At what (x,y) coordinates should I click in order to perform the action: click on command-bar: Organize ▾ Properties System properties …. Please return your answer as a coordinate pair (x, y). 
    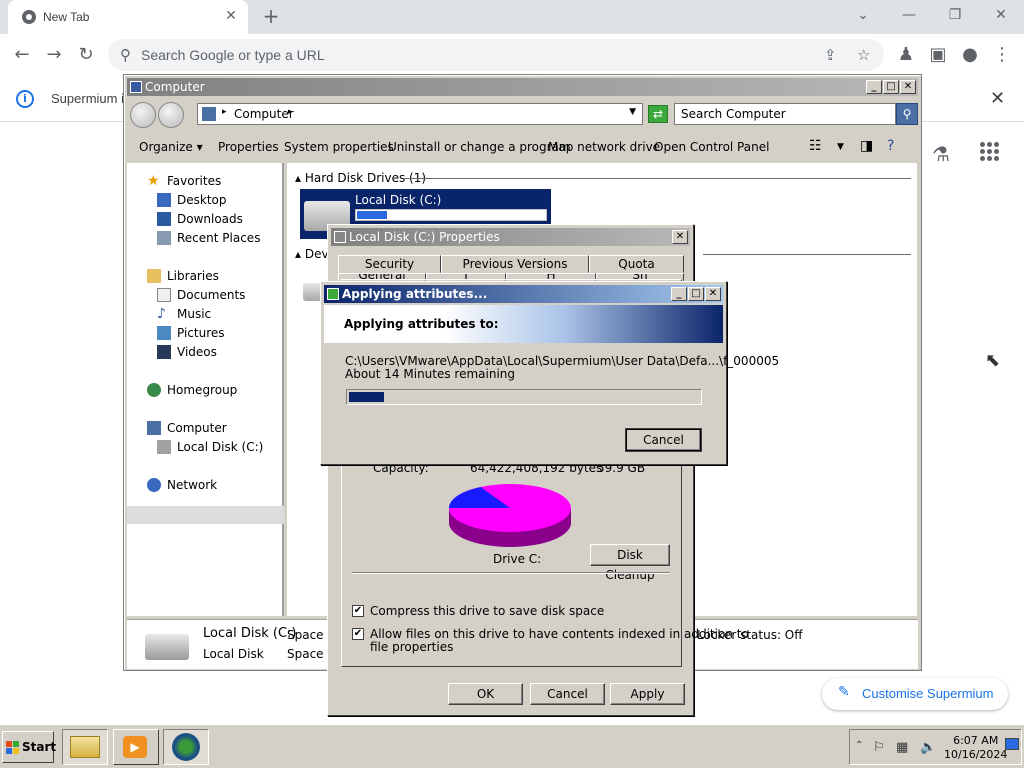
    Looking at the image, I should click on (522, 147).